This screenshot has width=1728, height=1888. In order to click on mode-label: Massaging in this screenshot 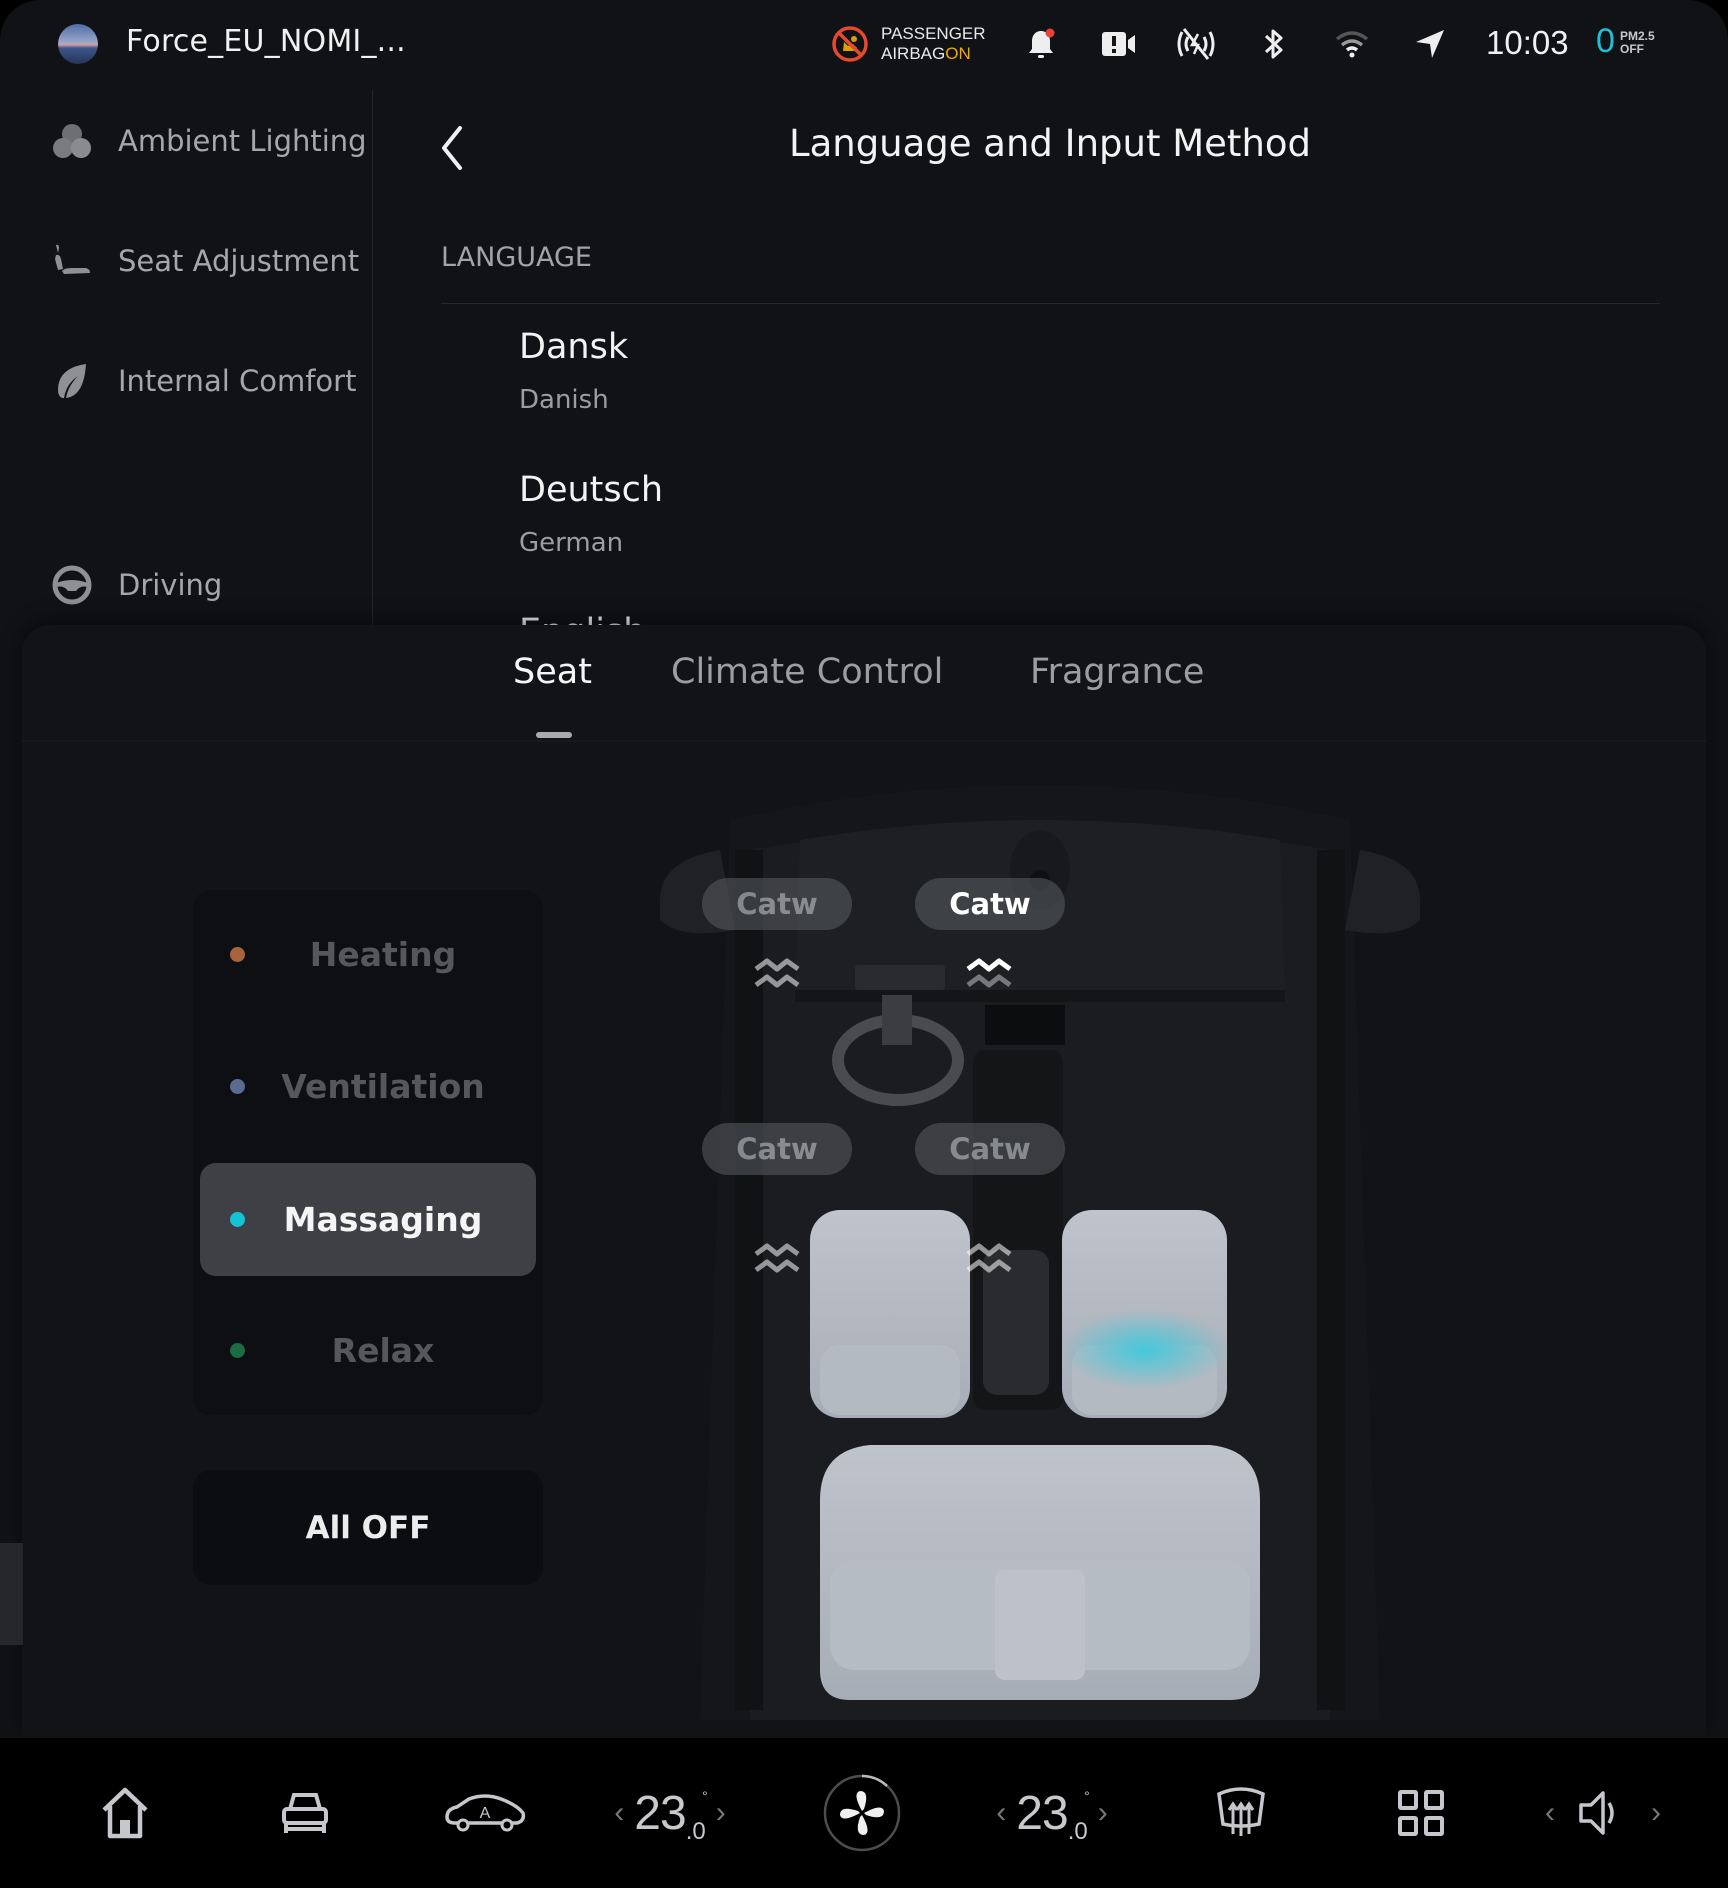, I will do `click(383, 1219)`.